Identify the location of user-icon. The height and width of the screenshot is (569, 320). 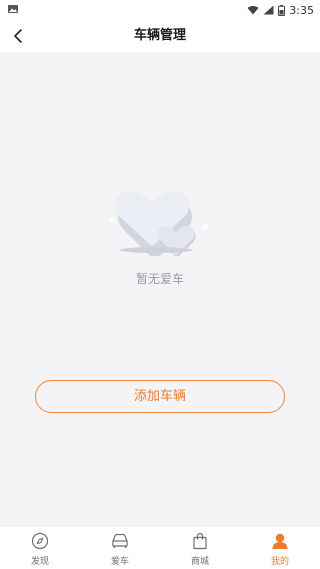
(280, 541).